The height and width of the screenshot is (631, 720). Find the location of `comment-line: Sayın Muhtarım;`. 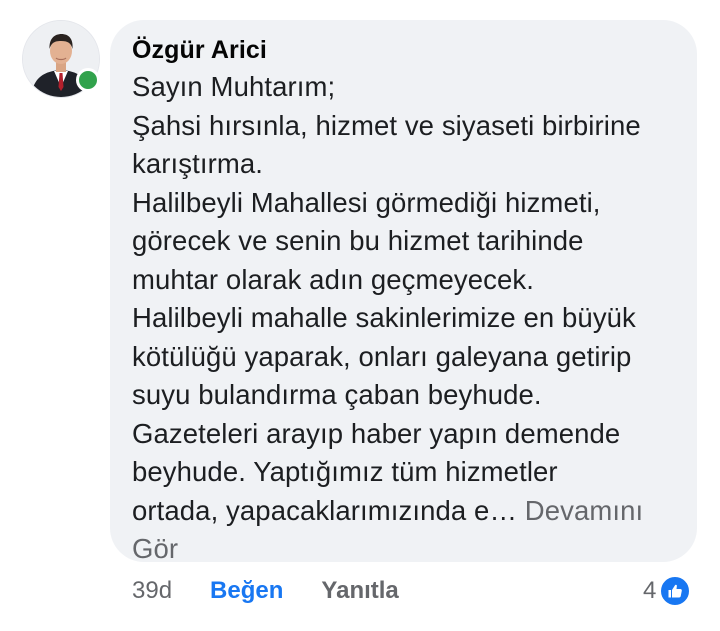

comment-line: Sayın Muhtarım; is located at coordinates (234, 86).